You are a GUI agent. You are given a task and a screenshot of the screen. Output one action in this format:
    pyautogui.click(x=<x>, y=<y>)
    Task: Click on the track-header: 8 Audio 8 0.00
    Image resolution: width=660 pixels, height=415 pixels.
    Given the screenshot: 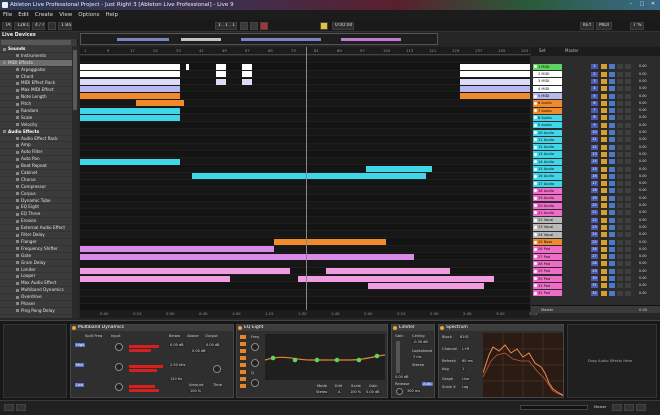 What is the action you would take?
    pyautogui.click(x=595, y=118)
    